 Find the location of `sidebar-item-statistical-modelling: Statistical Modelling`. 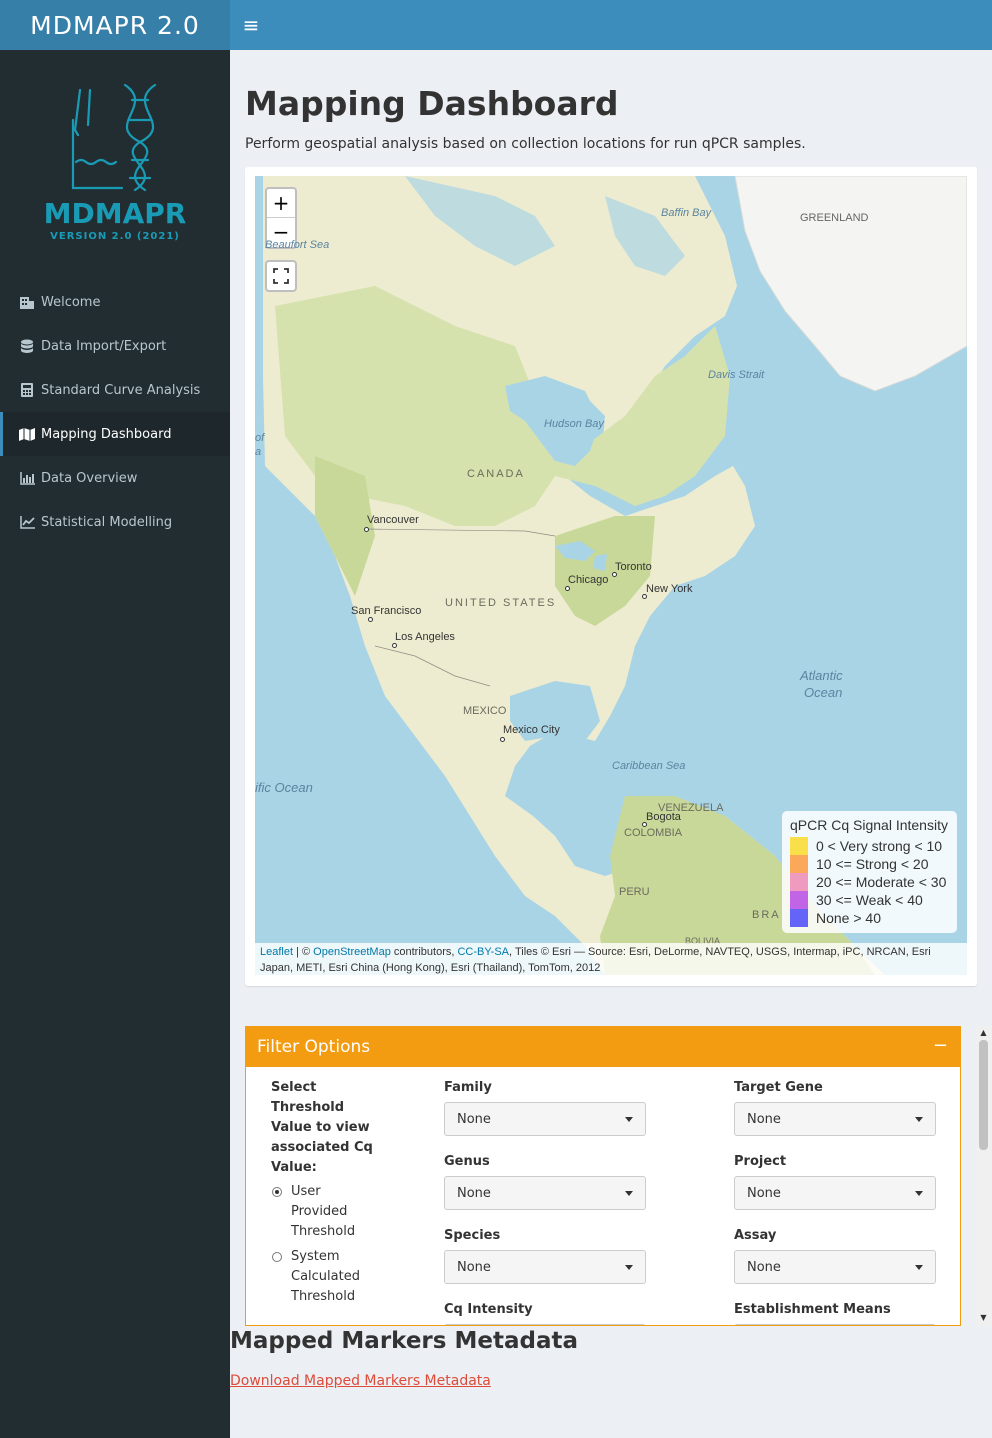

sidebar-item-statistical-modelling: Statistical Modelling is located at coordinates (115, 522).